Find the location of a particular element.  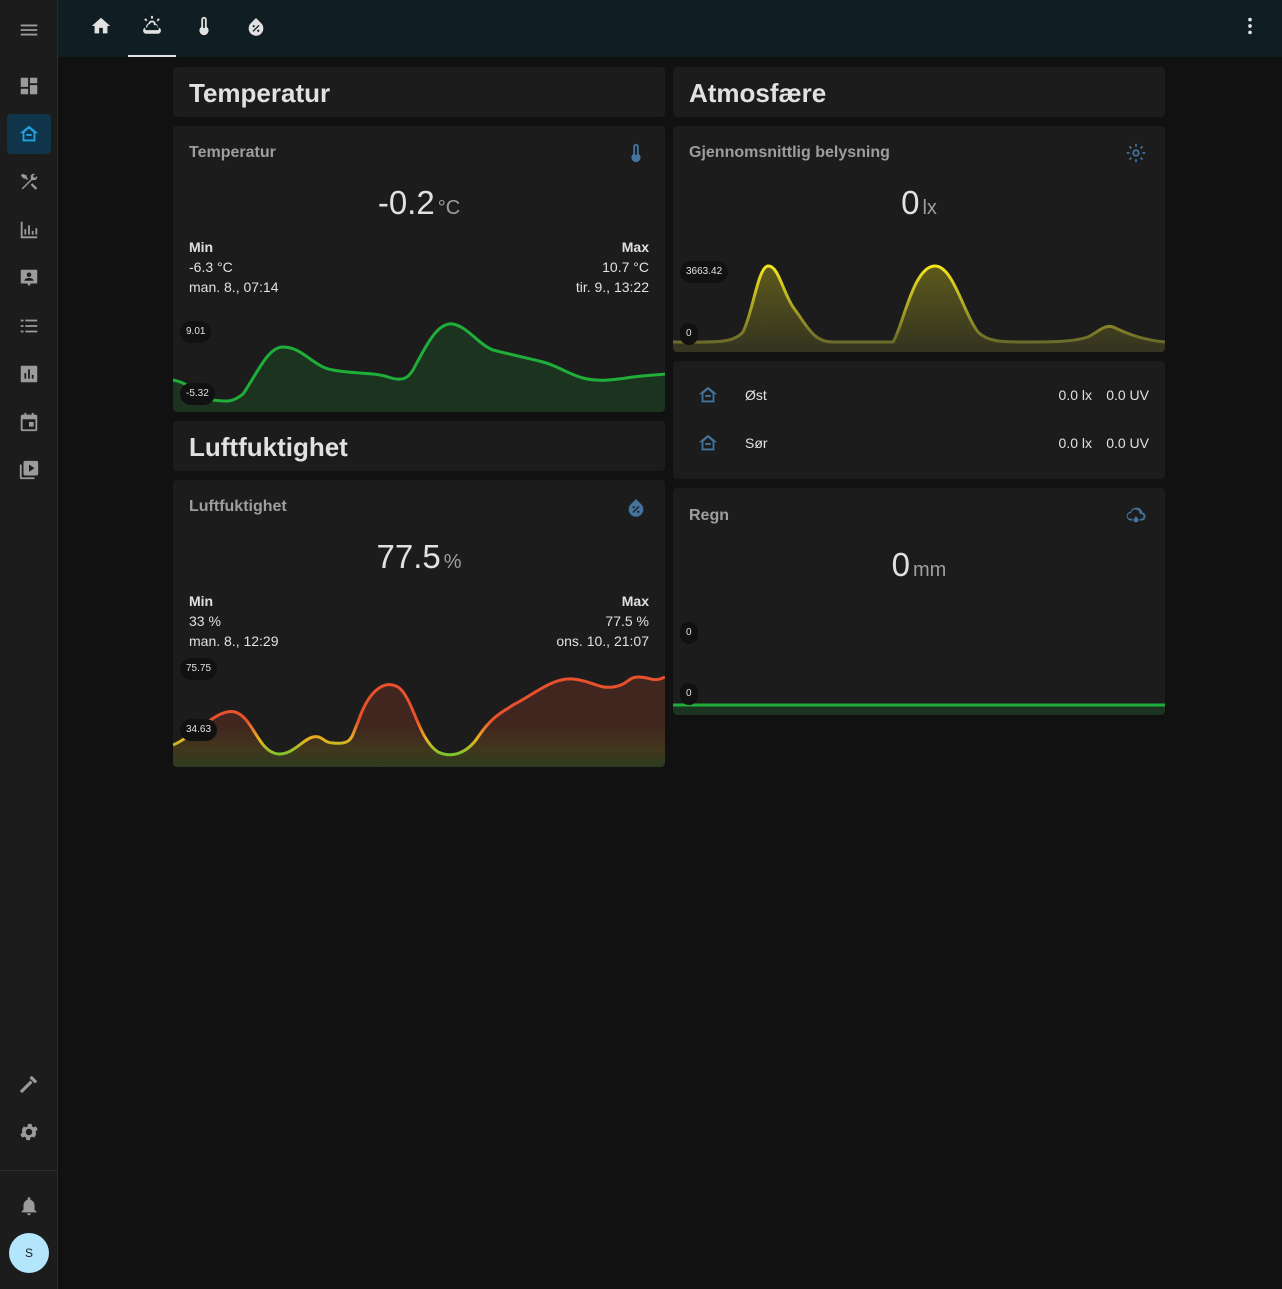

overflow-menu-button is located at coordinates (1250, 28).